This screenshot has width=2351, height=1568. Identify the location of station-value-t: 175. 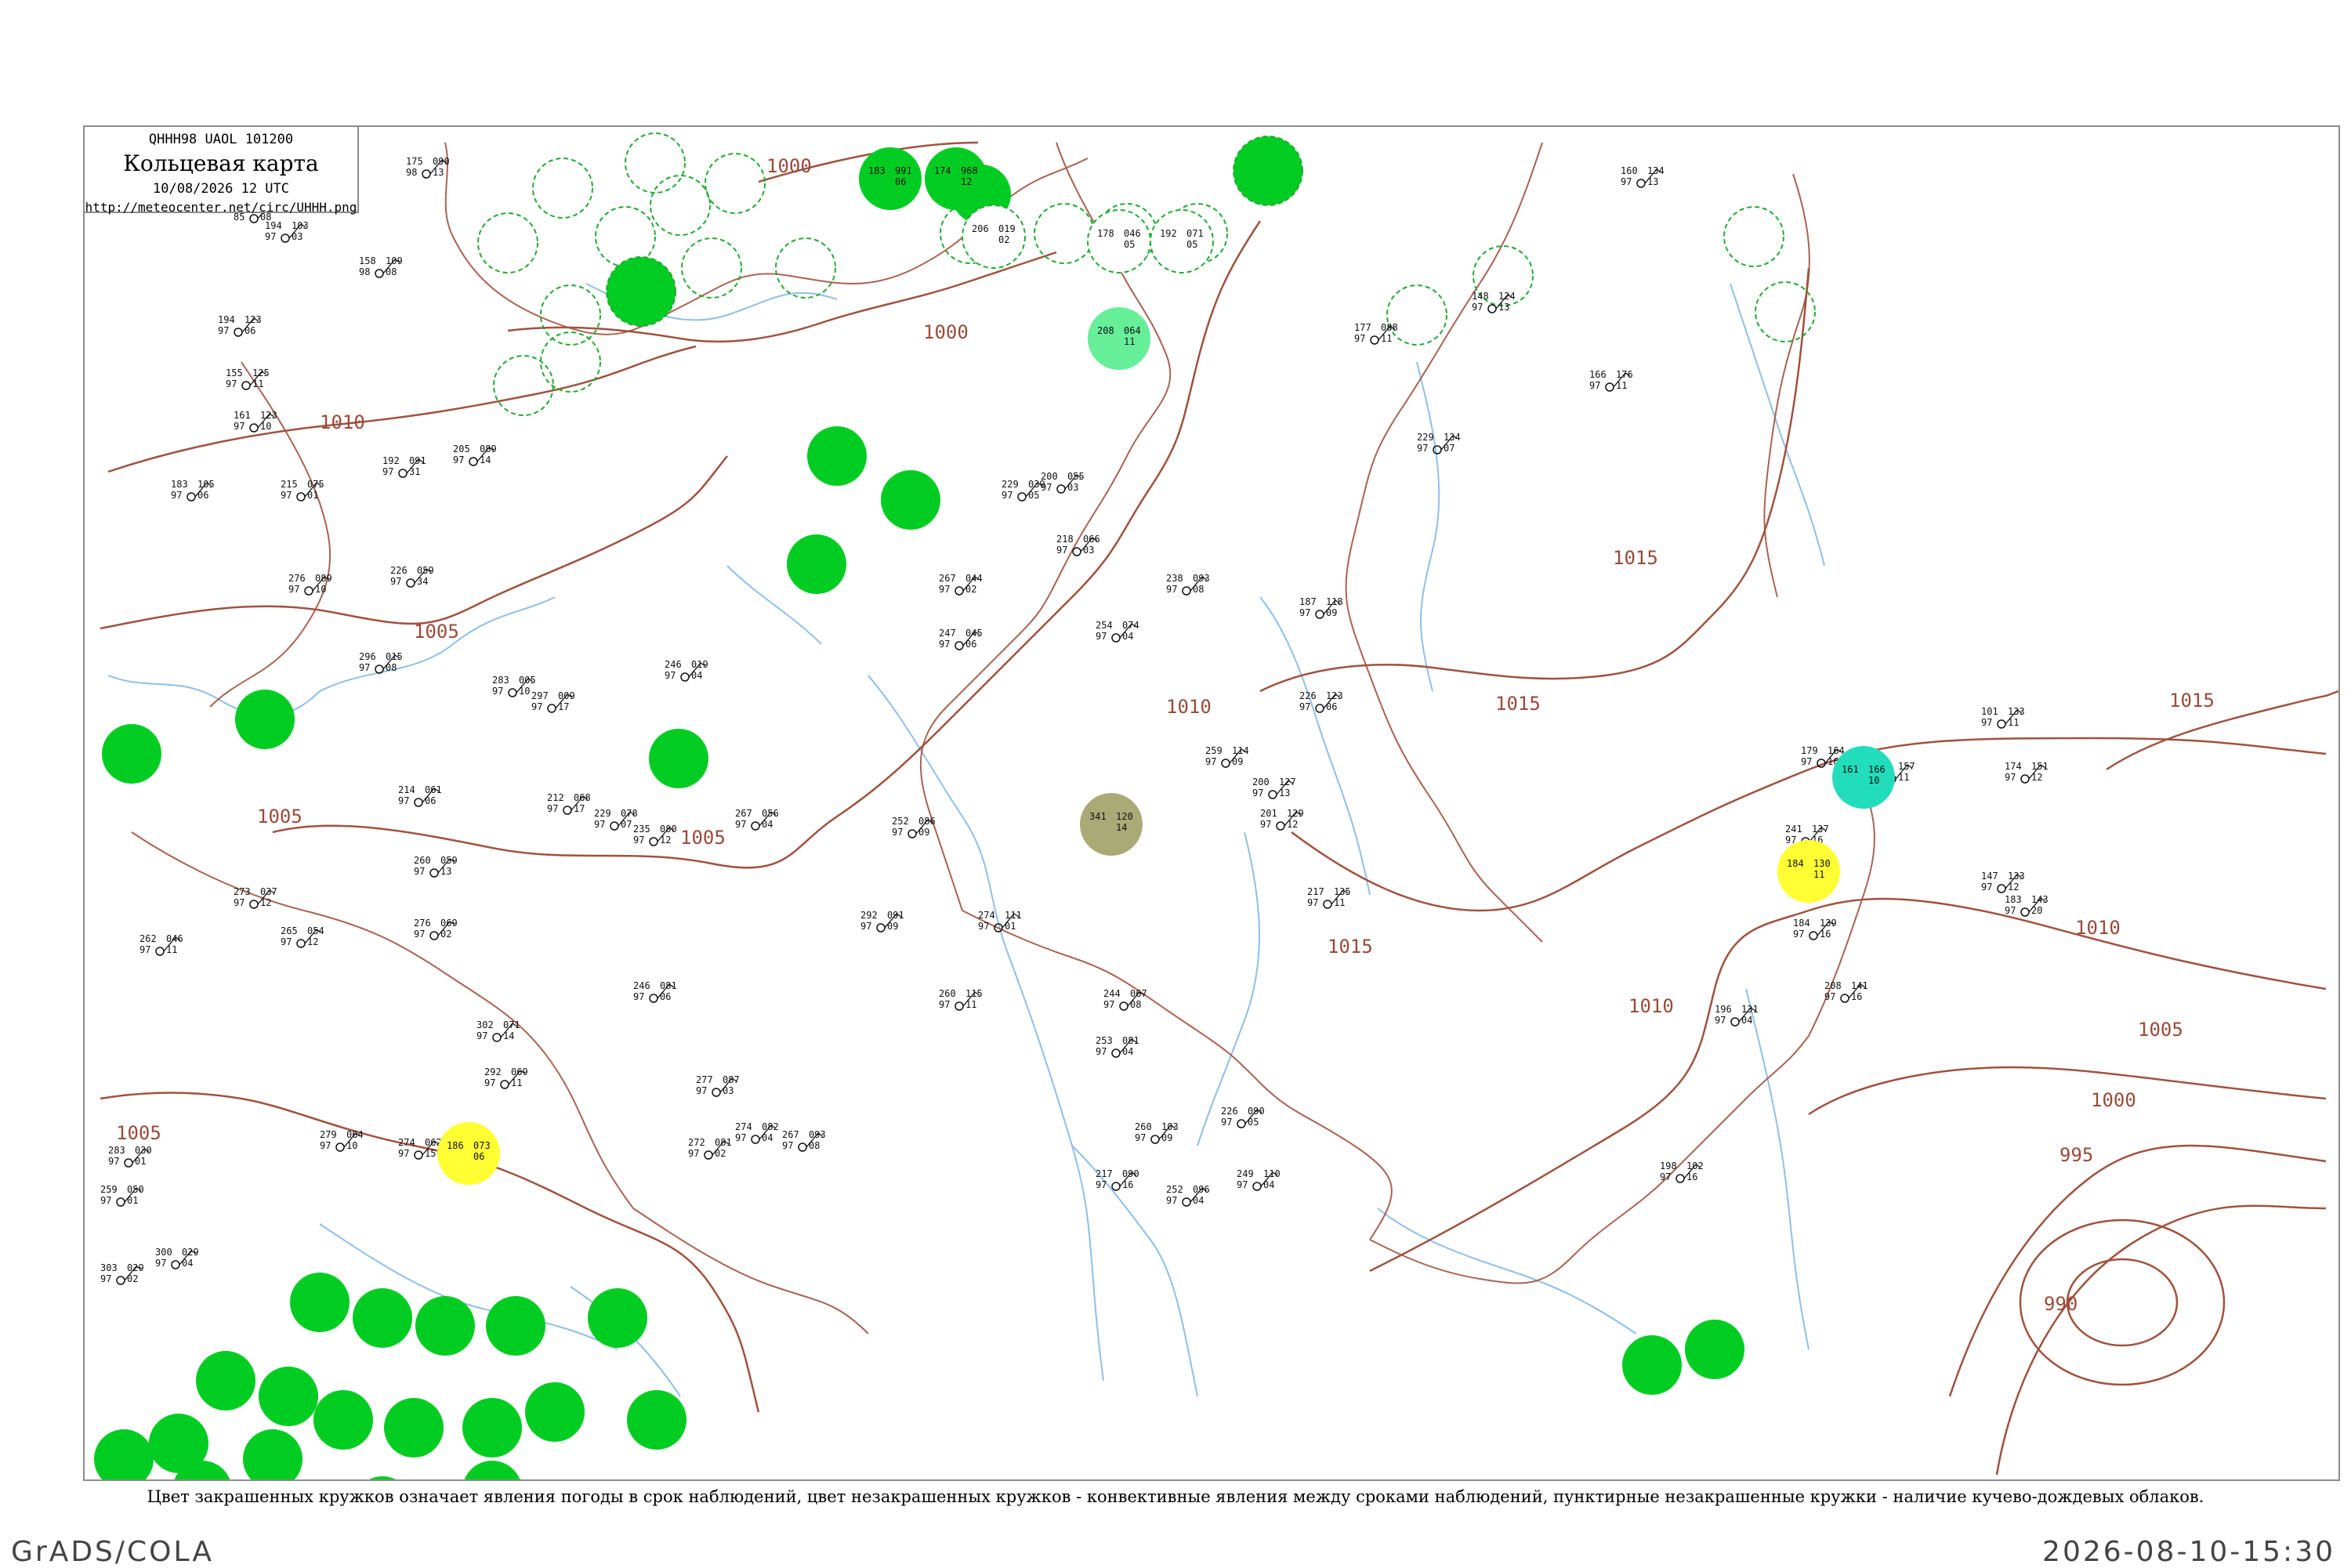
(414, 162).